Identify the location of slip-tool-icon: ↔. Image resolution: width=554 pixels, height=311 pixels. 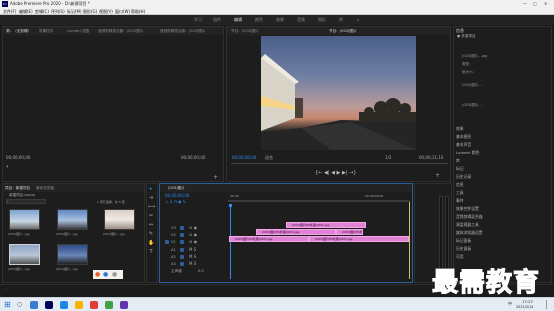
(151, 225).